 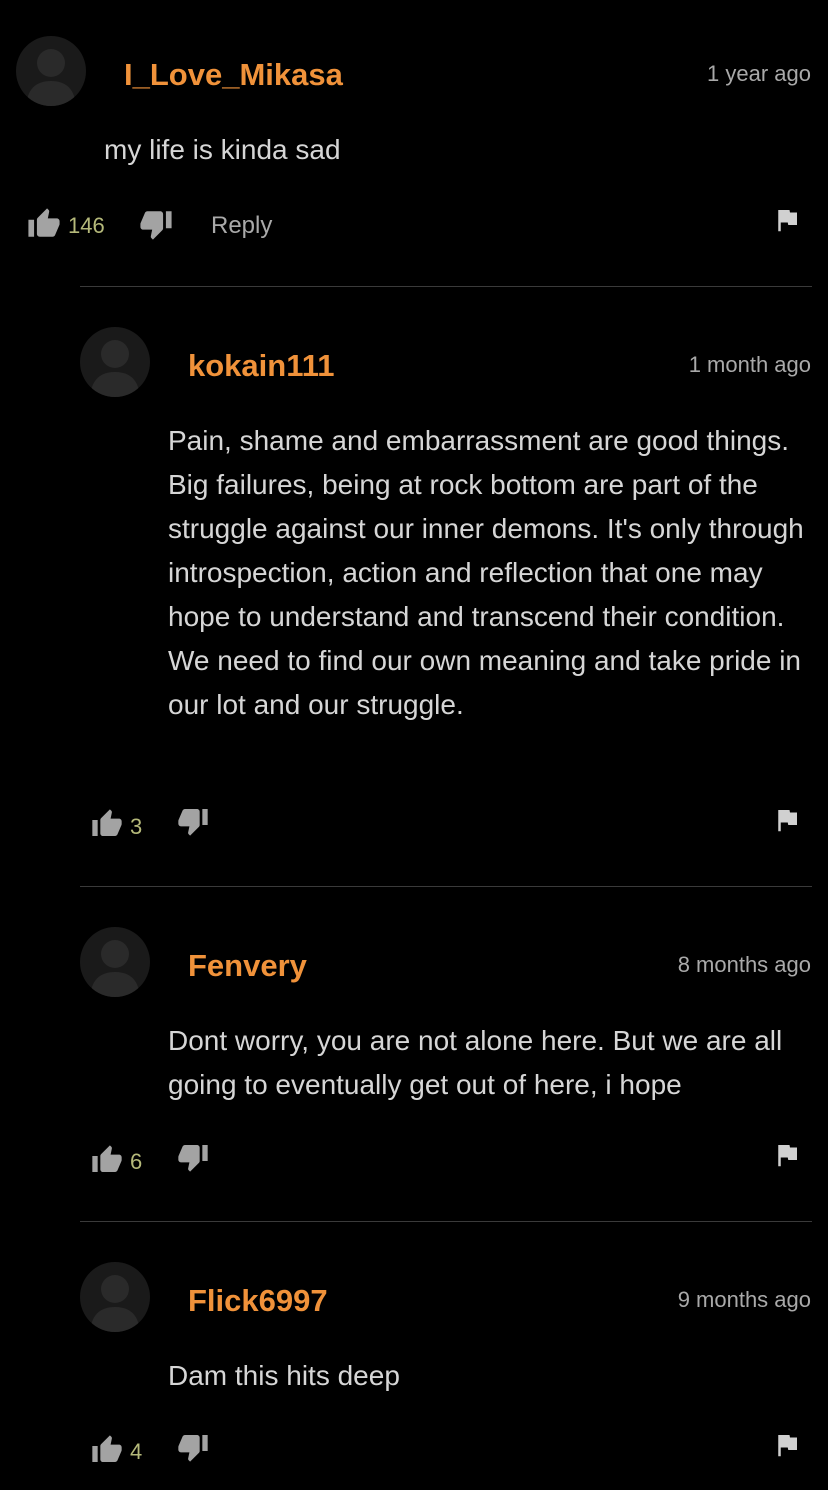 What do you see at coordinates (136, 826) in the screenshot?
I see `like-count: 3` at bounding box center [136, 826].